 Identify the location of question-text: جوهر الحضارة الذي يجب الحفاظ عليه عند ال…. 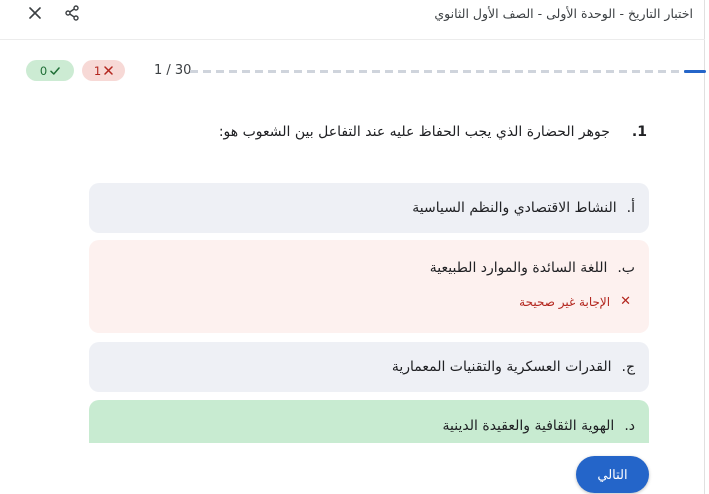
(414, 132).